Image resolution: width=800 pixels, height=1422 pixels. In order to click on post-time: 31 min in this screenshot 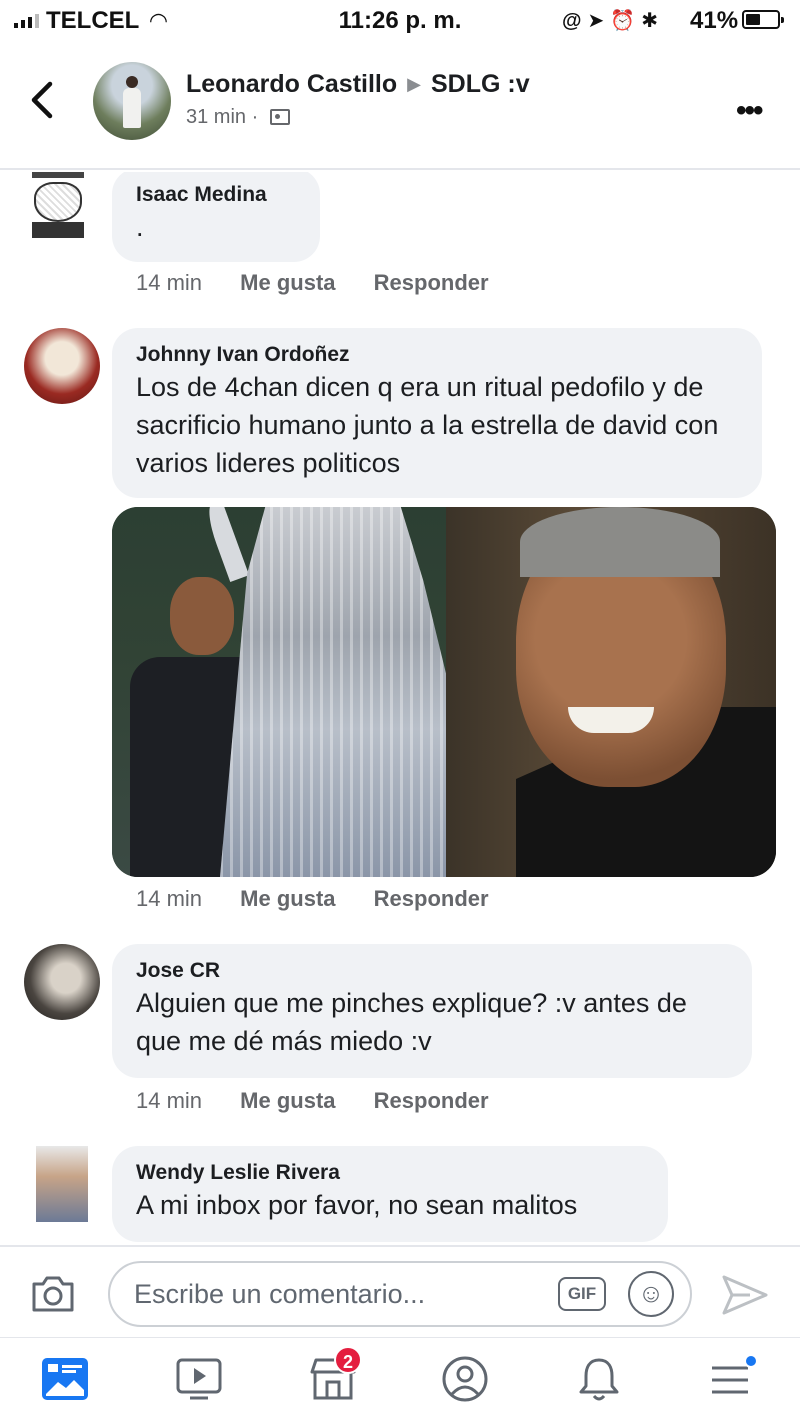, I will do `click(216, 117)`.